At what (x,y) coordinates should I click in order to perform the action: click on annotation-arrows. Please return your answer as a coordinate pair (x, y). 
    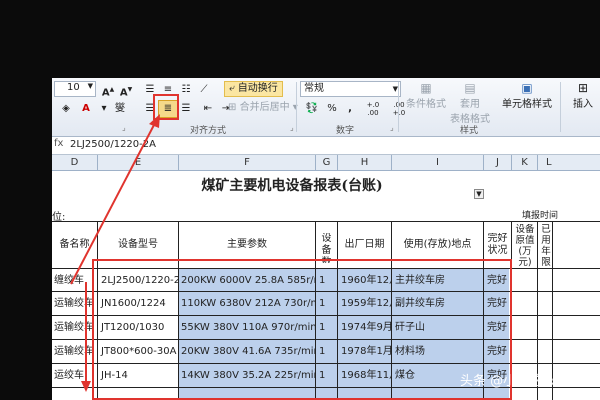
    Looking at the image, I should click on (115, 253).